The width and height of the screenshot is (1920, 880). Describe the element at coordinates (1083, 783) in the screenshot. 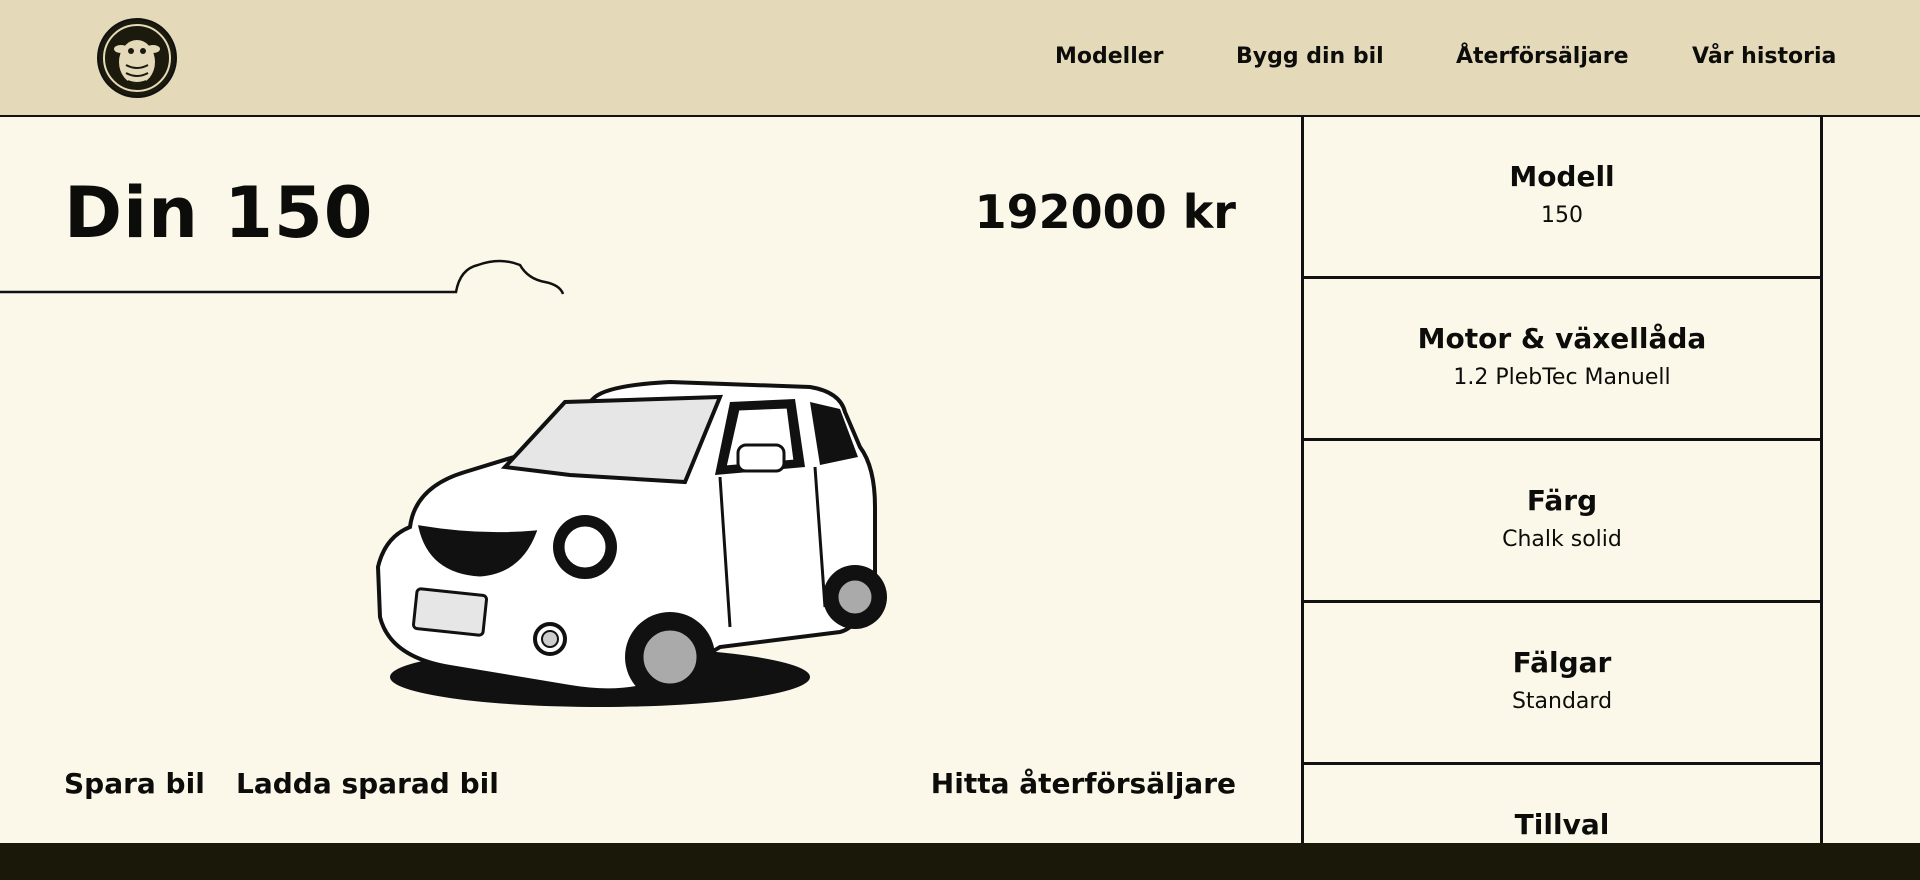

I see `find-dealer-button: Hitta återförsäljare` at that location.